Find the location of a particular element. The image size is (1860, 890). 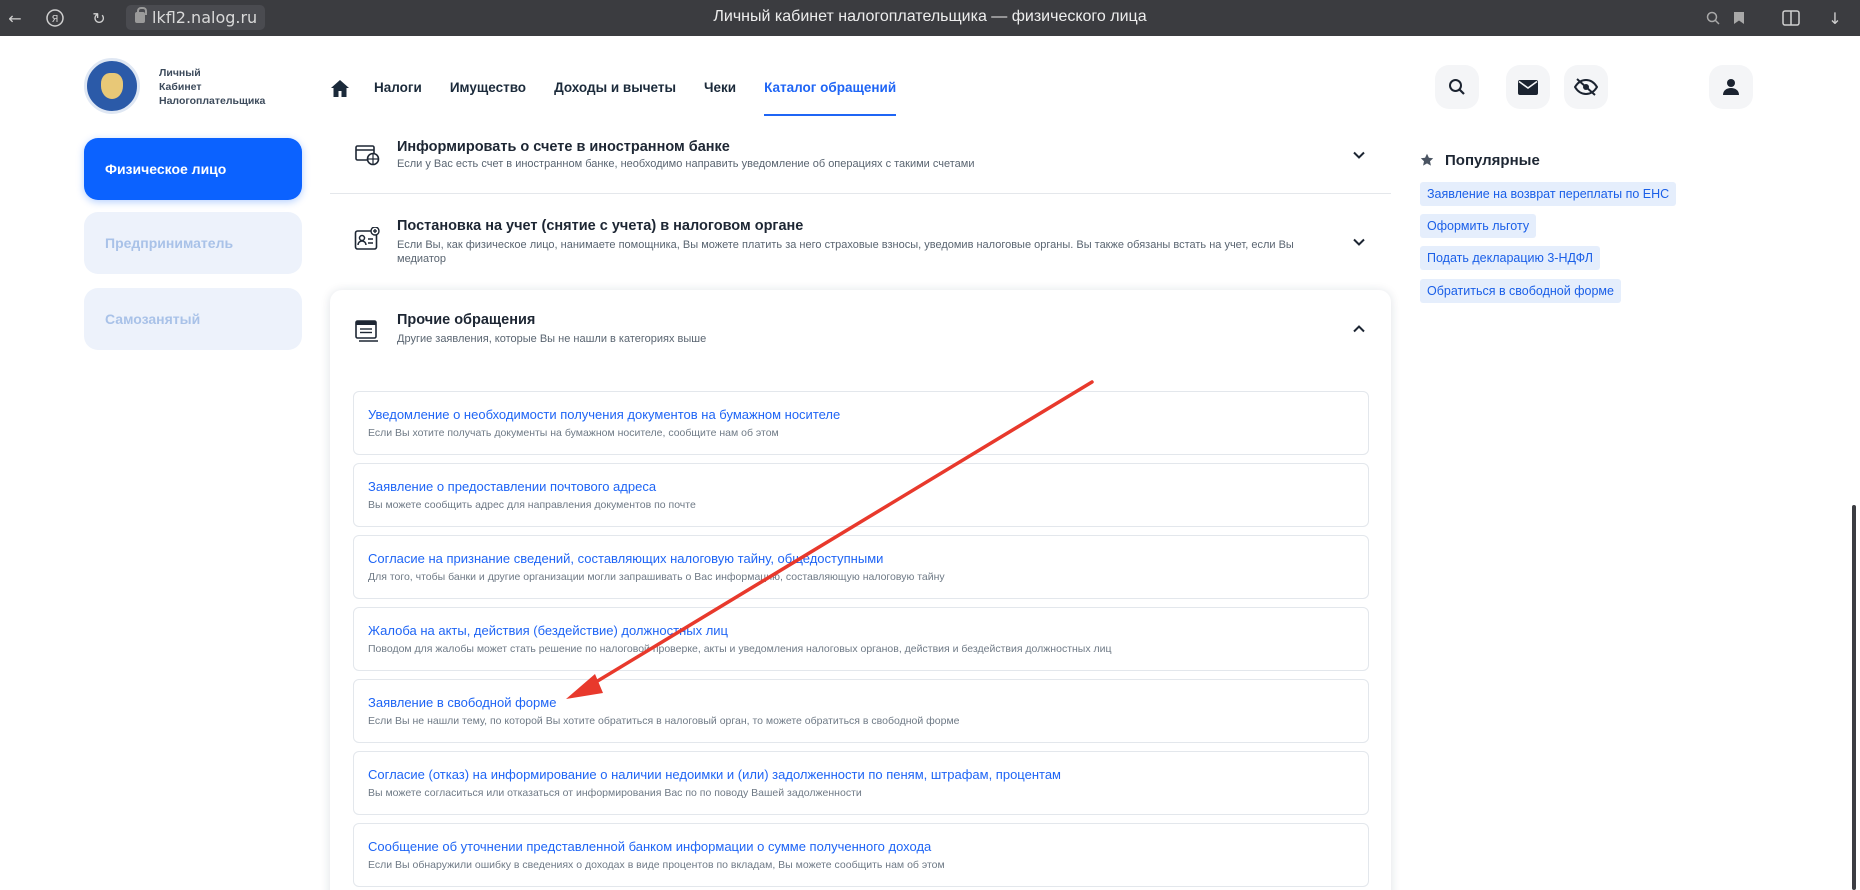

user-icon is located at coordinates (1731, 87).